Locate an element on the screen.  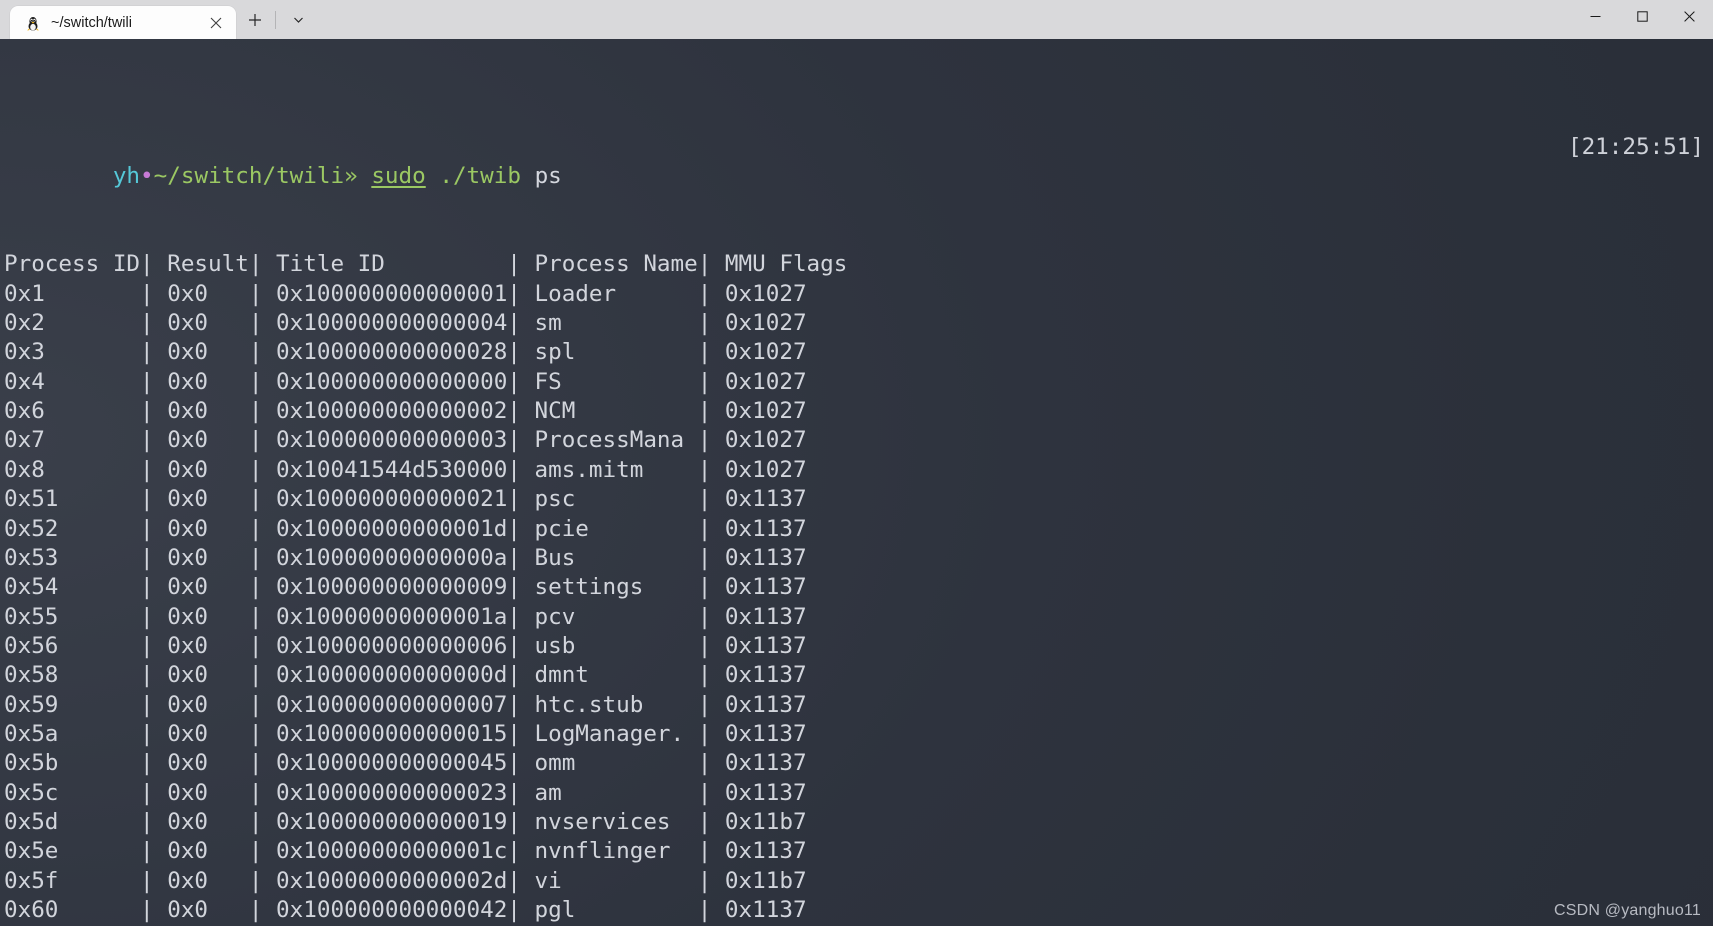
title-bar: ~/switch/twili is located at coordinates (856, 19).